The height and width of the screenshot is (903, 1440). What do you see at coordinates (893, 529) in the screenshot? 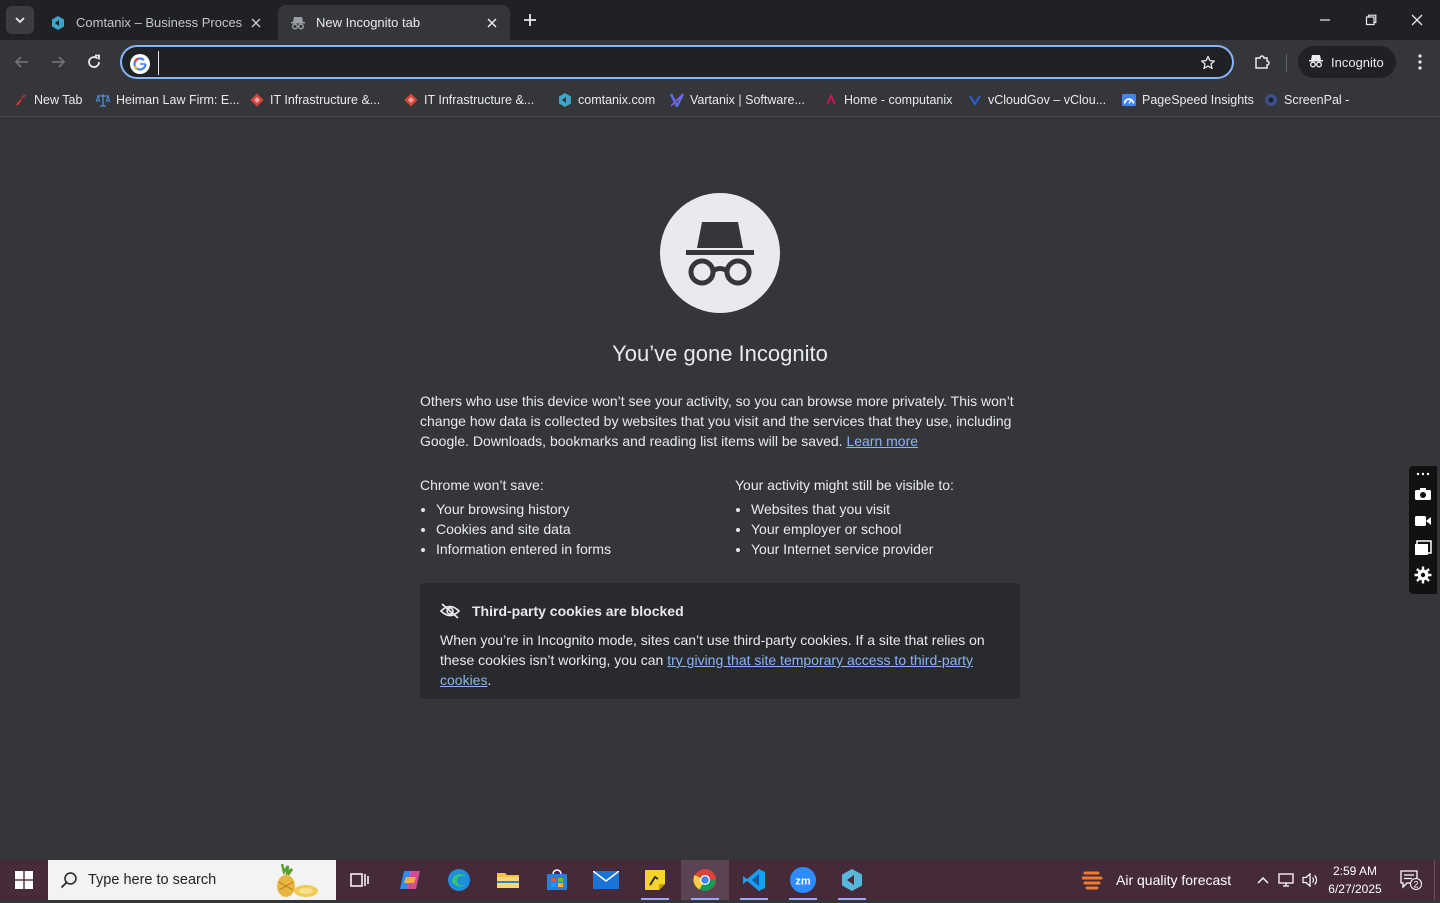
I see `list-item: Your employer or school` at bounding box center [893, 529].